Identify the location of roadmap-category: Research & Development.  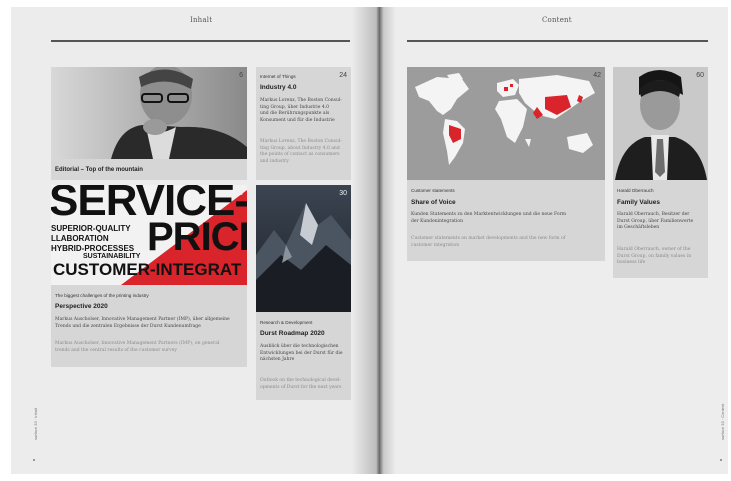
(286, 322).